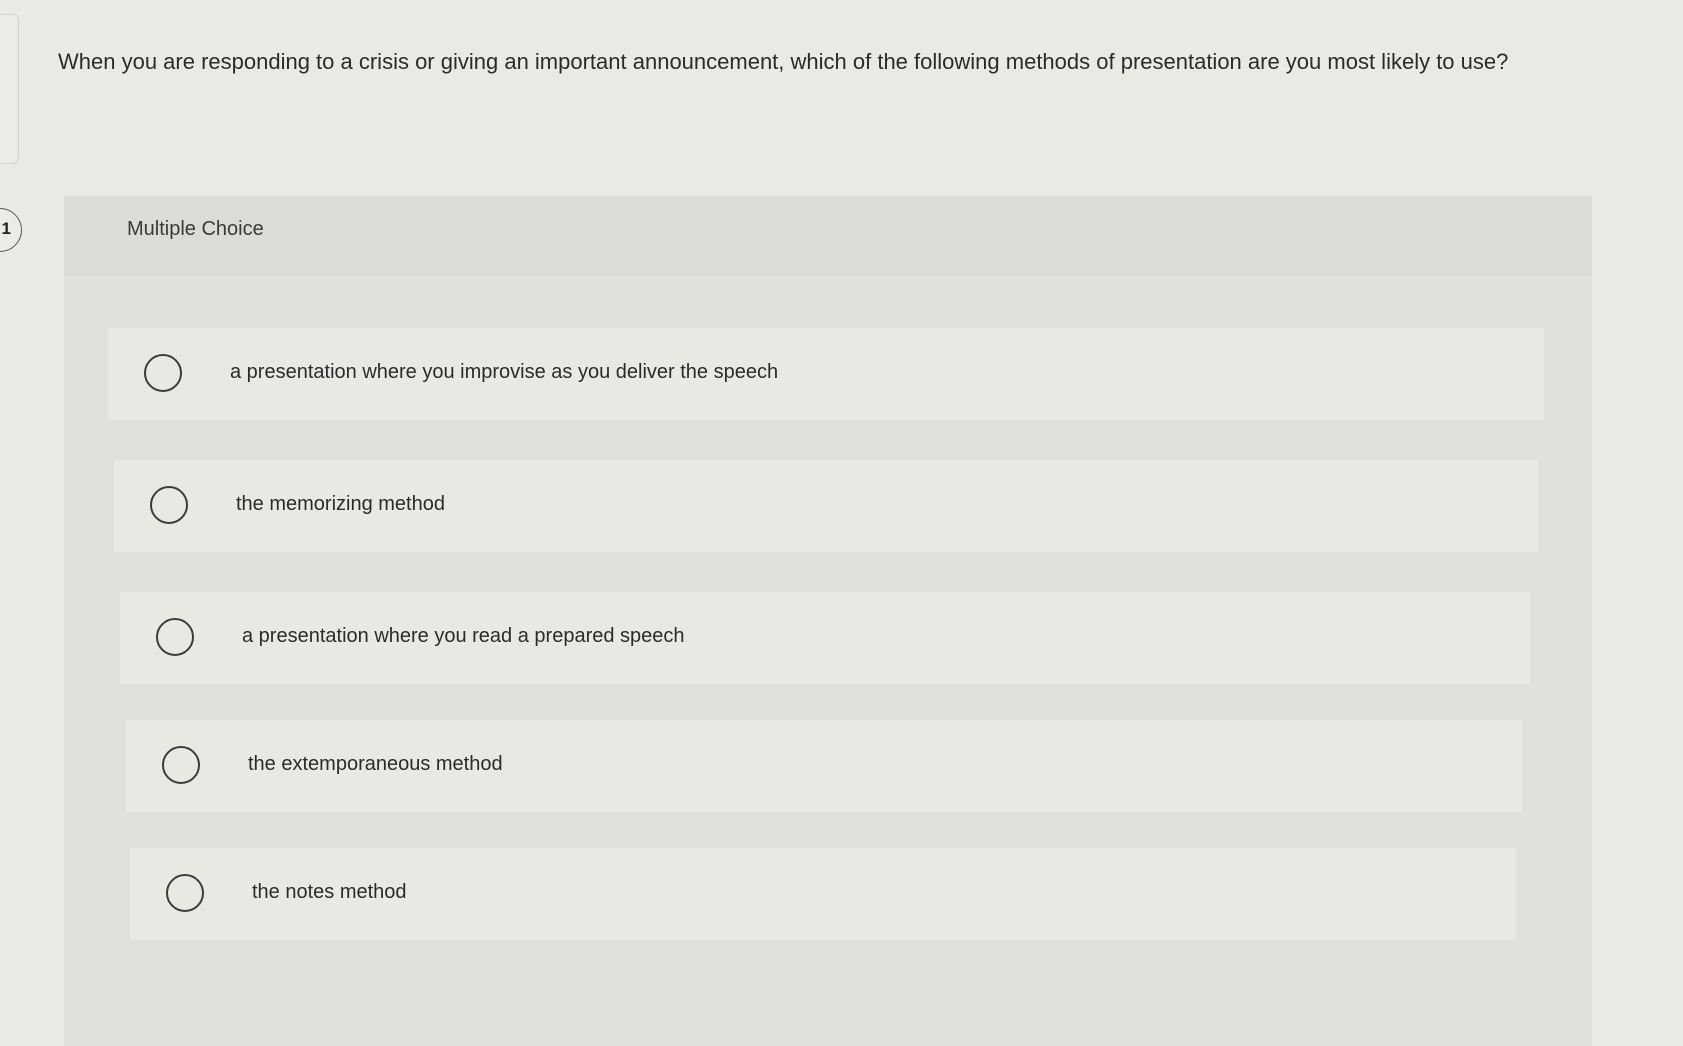  What do you see at coordinates (826, 506) in the screenshot?
I see `answer-option: the memorizing method` at bounding box center [826, 506].